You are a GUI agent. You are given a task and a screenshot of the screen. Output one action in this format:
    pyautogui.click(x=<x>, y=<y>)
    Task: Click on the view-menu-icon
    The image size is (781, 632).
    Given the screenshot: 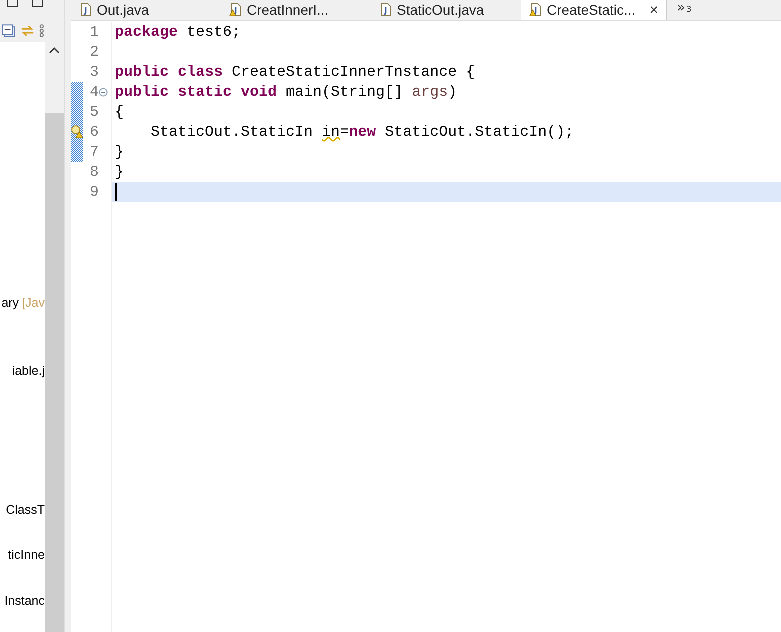 What is the action you would take?
    pyautogui.click(x=42, y=31)
    